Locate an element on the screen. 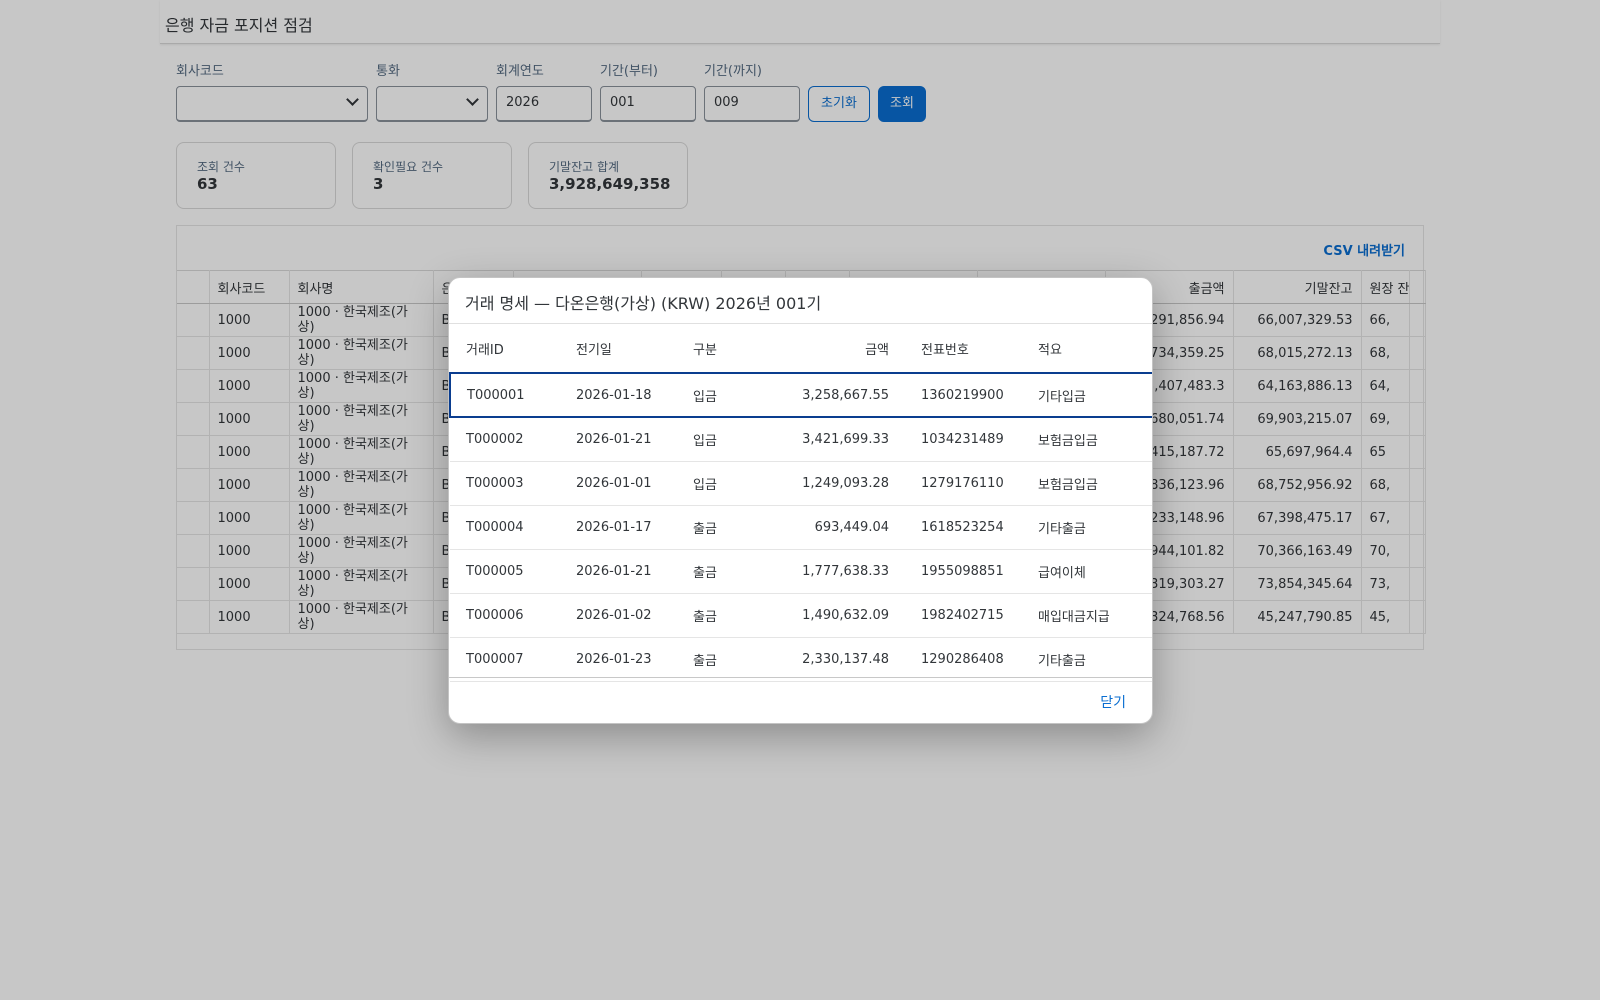  posting-date-cell: 2026-01-17 is located at coordinates (618, 527).